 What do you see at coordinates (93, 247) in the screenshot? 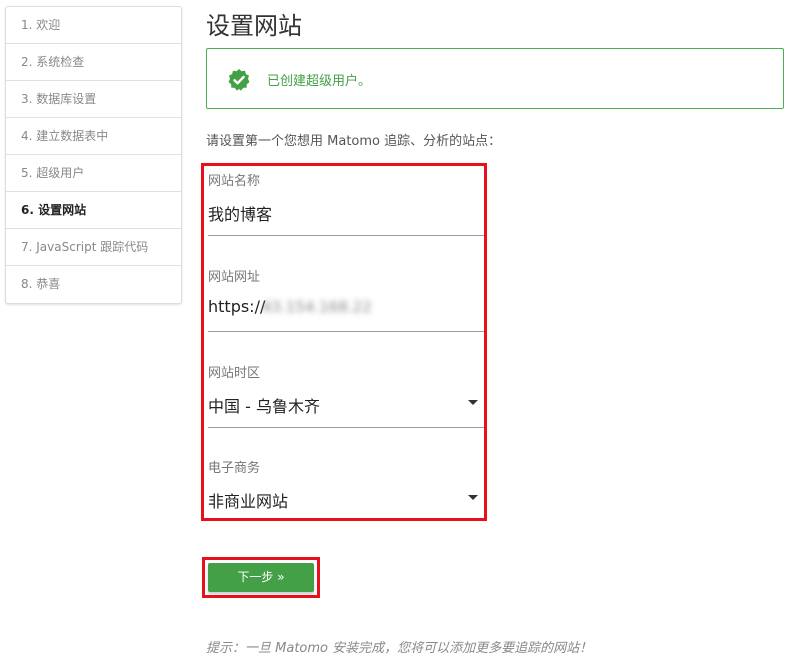
I see `step-javascript-tracking: 7. JavaScript 跟踪代码` at bounding box center [93, 247].